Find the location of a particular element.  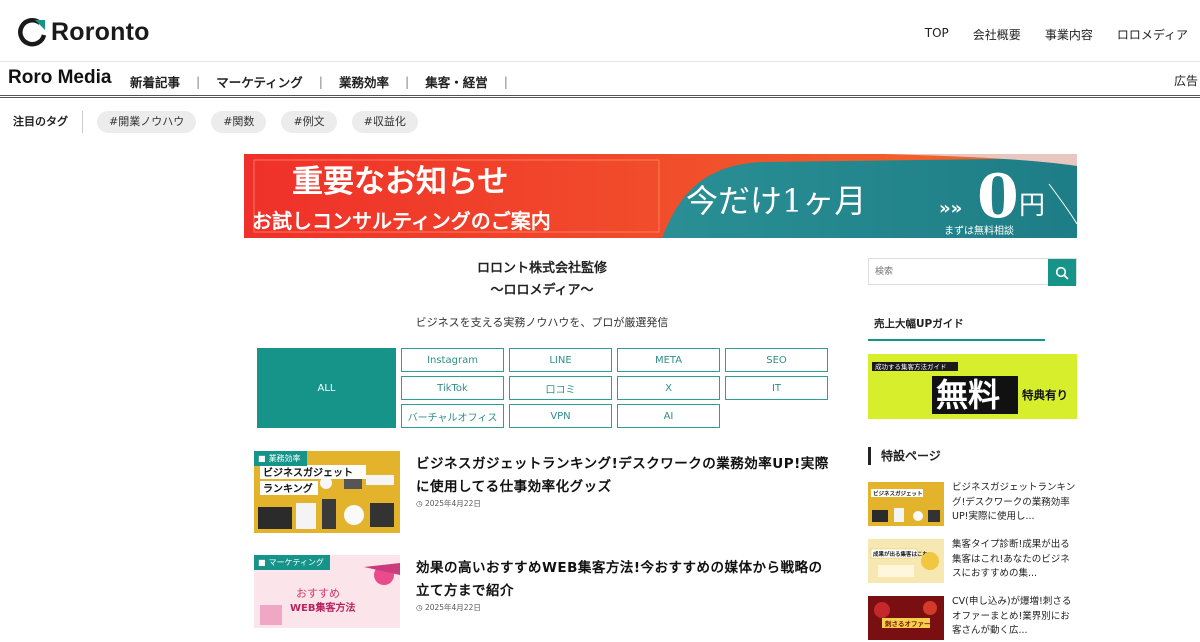

logo-text: Roronto is located at coordinates (100, 31).